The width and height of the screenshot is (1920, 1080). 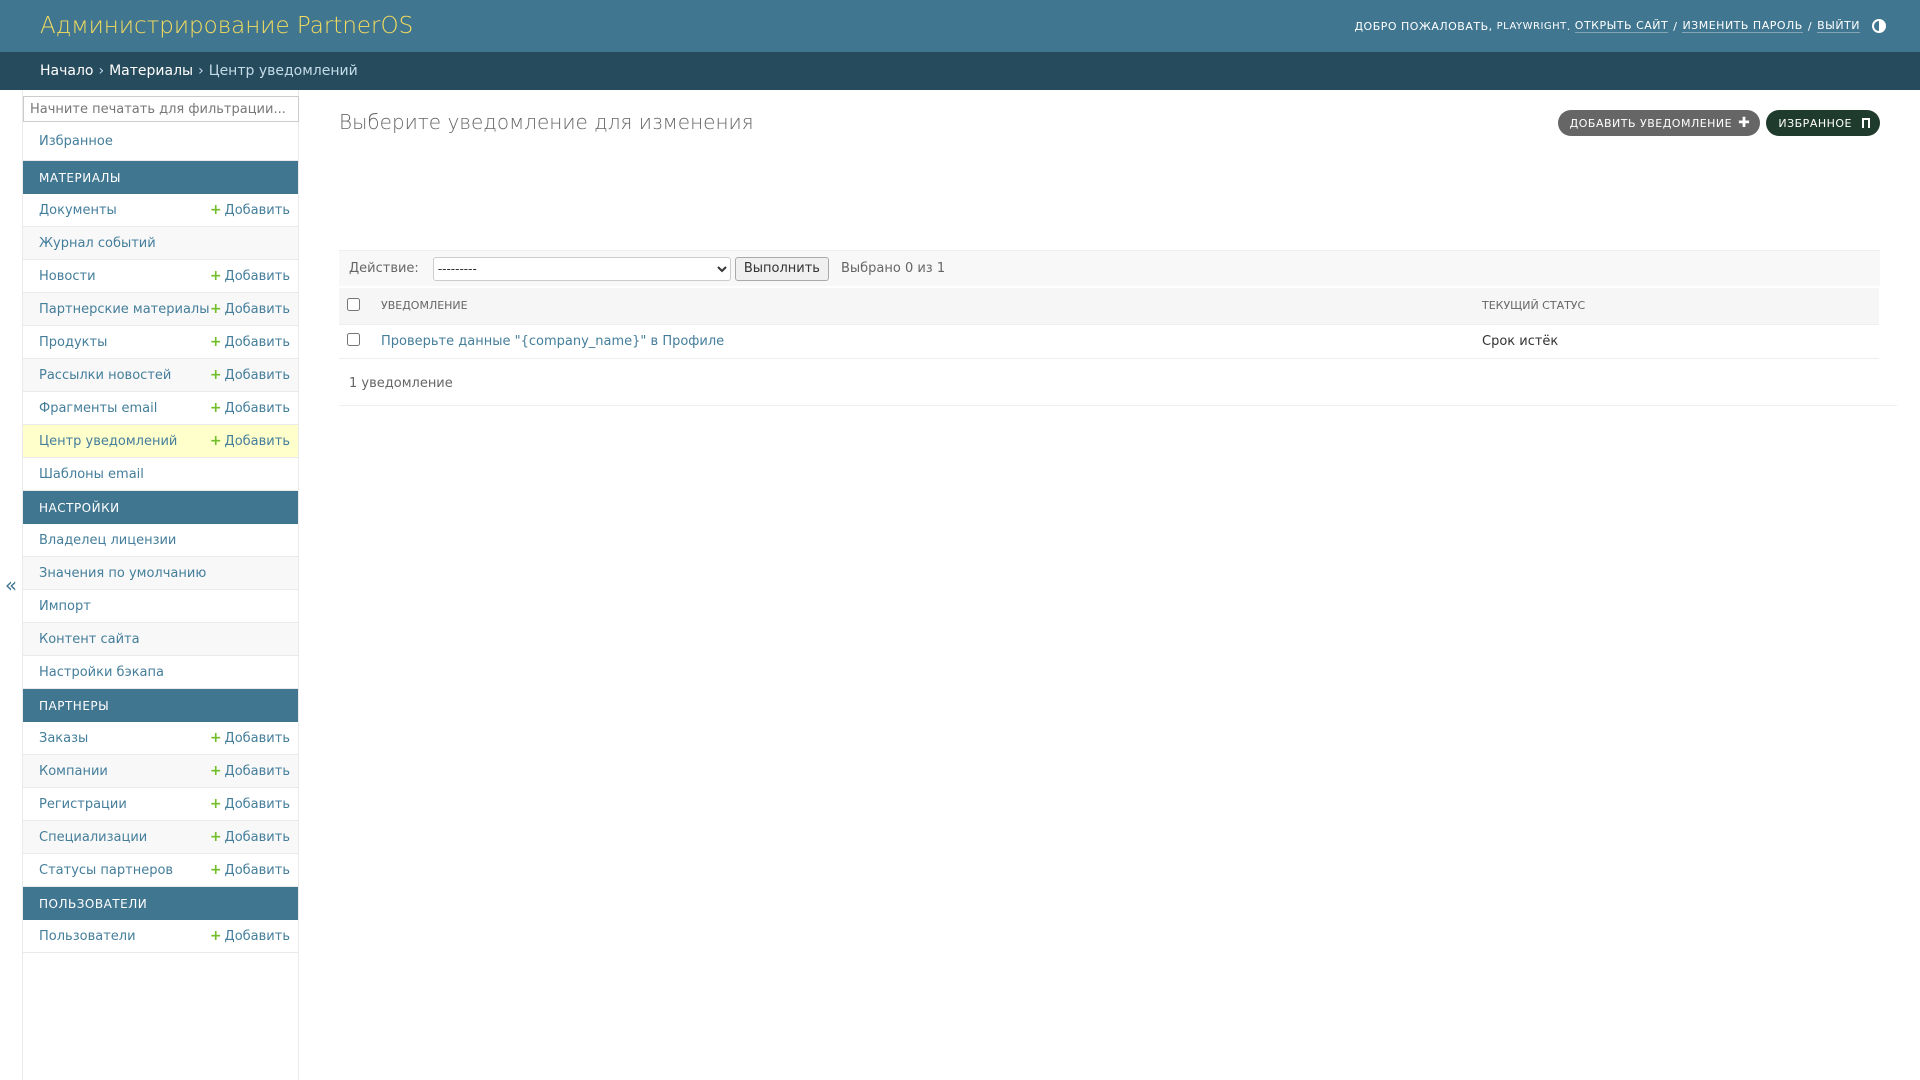 I want to click on sidebar-item-link: Значения по умолчанию, so click(x=122, y=573).